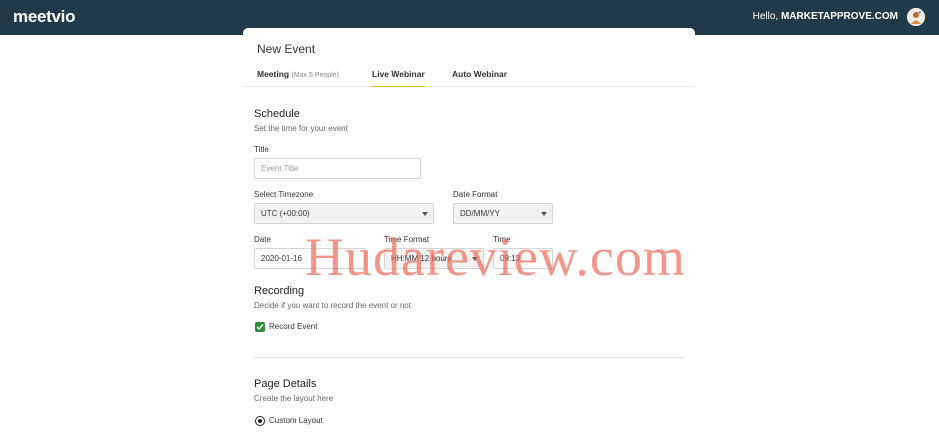  I want to click on custom-layout-label: Custom Layout, so click(296, 420).